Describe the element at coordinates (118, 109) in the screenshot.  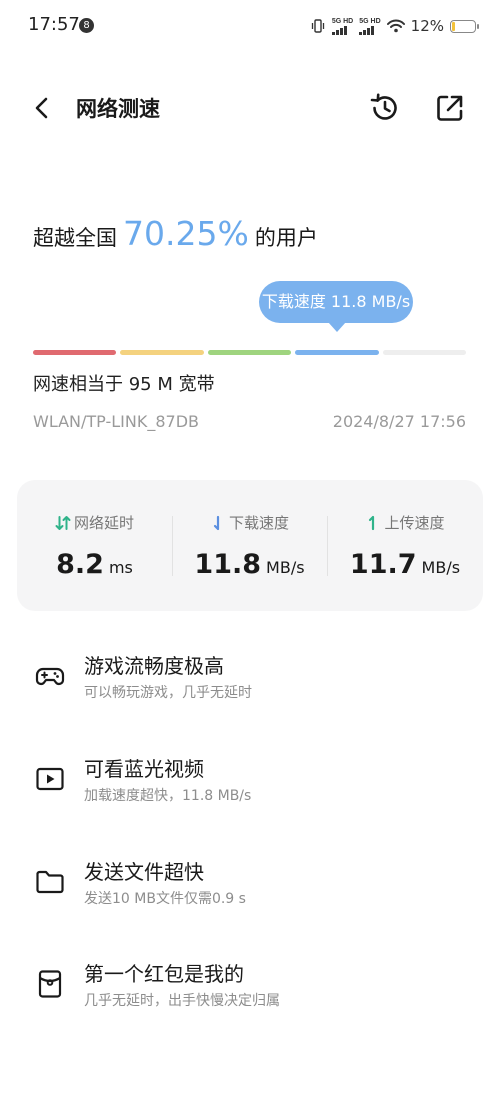
I see `page-title: 网络测速` at that location.